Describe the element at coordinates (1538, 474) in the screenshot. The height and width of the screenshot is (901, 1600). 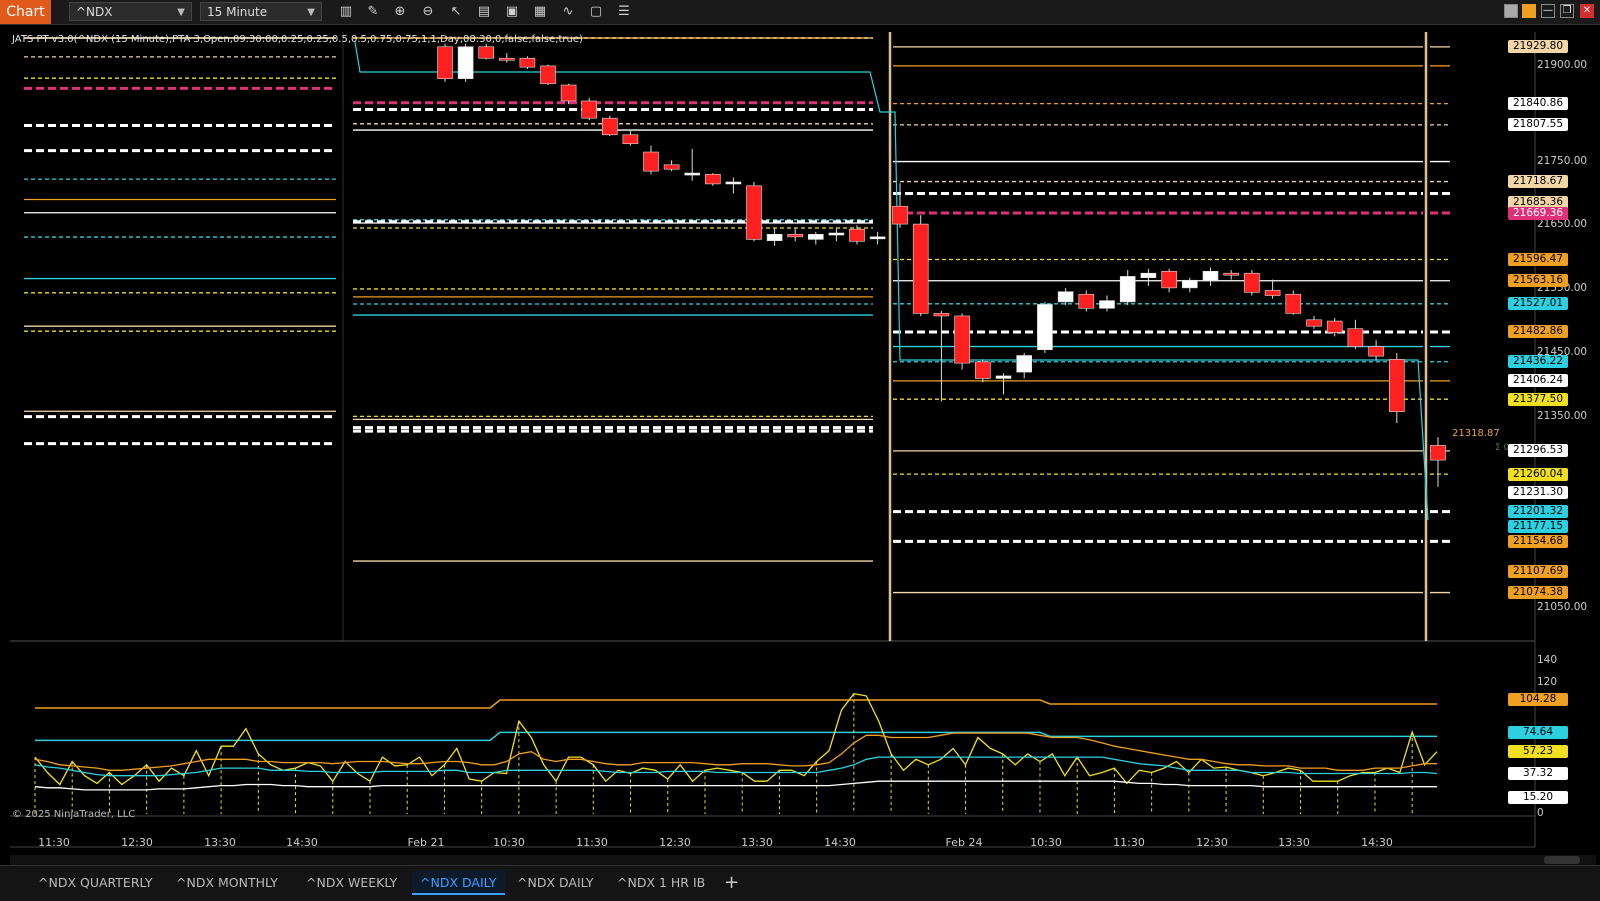
I see `price-level-badge: 21260.04` at that location.